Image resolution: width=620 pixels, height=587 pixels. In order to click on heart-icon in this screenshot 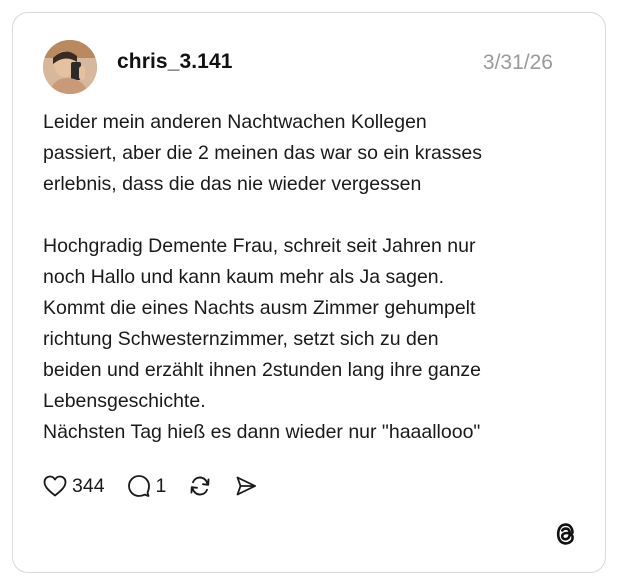, I will do `click(55, 486)`.